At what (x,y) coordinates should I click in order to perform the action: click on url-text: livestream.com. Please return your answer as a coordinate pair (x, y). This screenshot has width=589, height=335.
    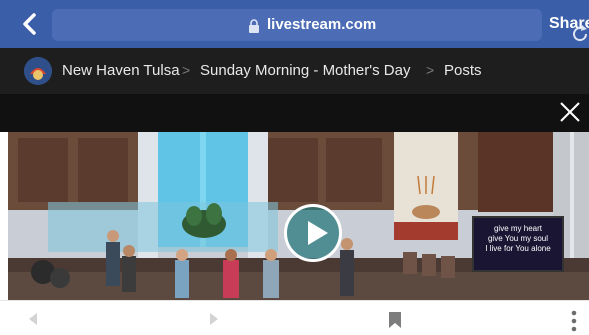
    Looking at the image, I should click on (322, 24).